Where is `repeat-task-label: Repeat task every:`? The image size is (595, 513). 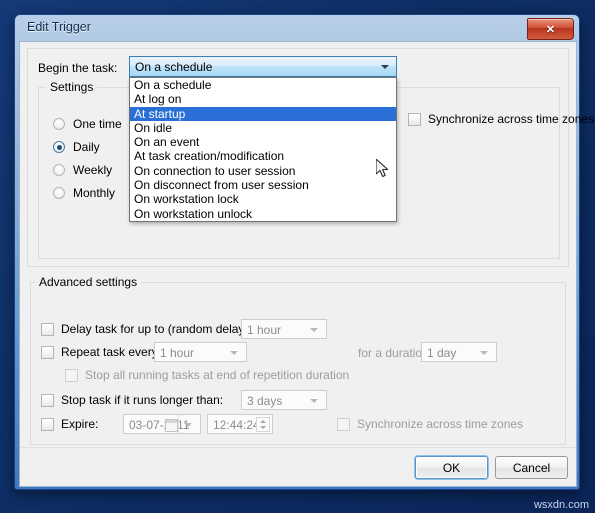 repeat-task-label: Repeat task every: is located at coordinates (111, 352).